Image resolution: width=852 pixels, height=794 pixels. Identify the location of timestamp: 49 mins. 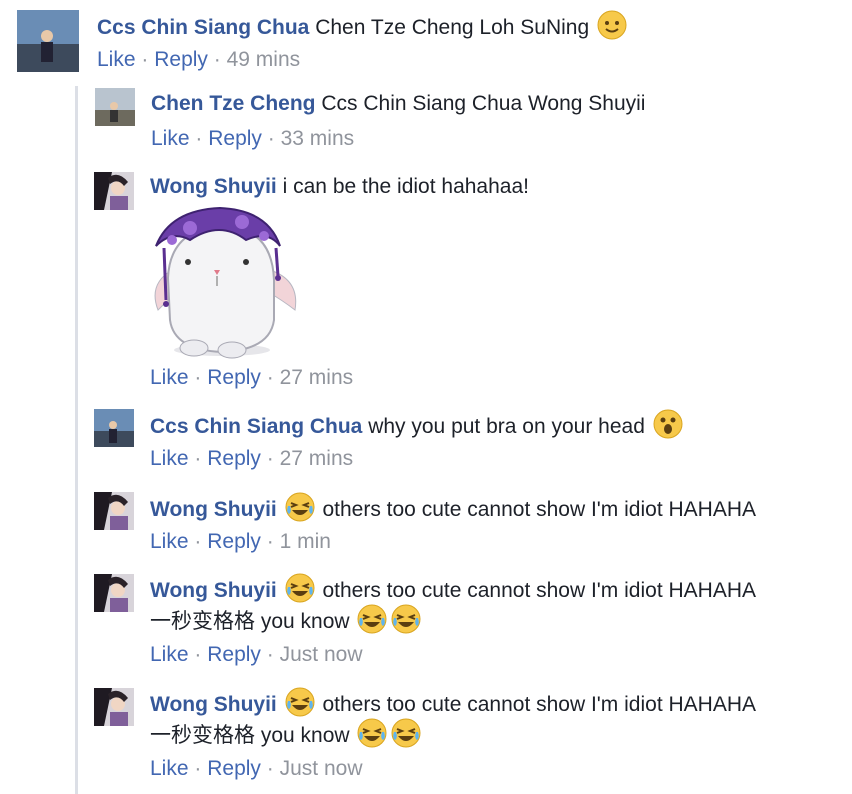
(264, 59).